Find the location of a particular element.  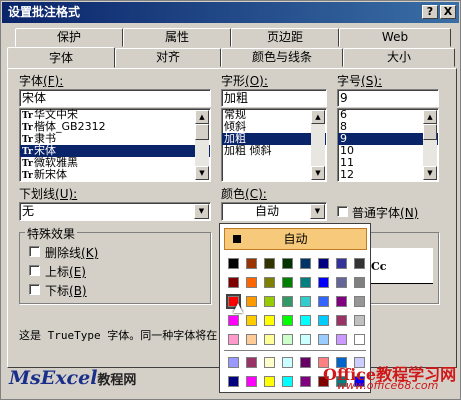

automatic-color-option: 自动 is located at coordinates (295, 239).